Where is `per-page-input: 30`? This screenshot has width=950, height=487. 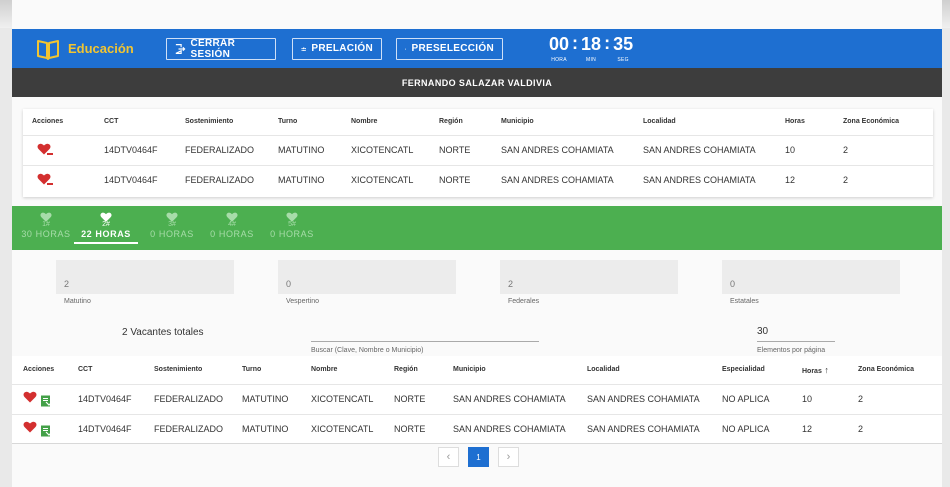 per-page-input: 30 is located at coordinates (796, 334).